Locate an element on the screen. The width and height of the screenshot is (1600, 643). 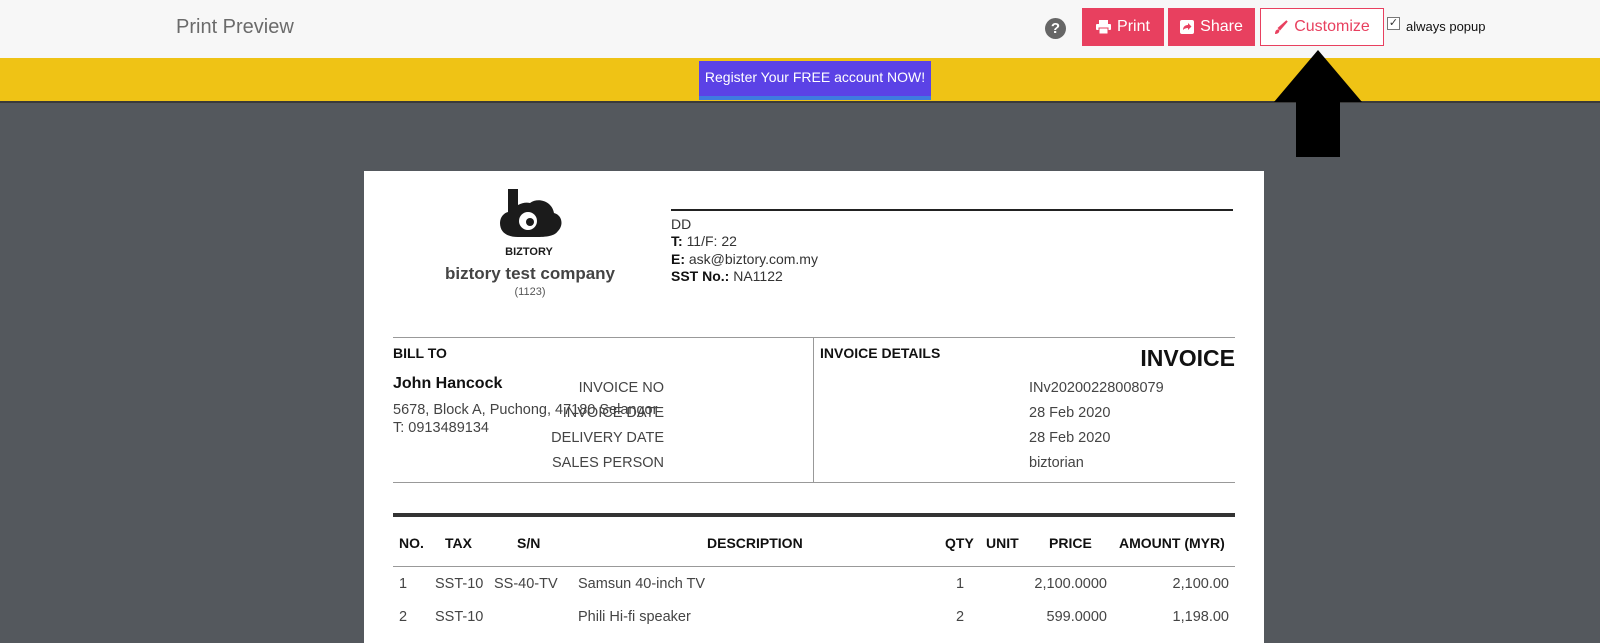
page-title: Print Preview is located at coordinates (235, 27).